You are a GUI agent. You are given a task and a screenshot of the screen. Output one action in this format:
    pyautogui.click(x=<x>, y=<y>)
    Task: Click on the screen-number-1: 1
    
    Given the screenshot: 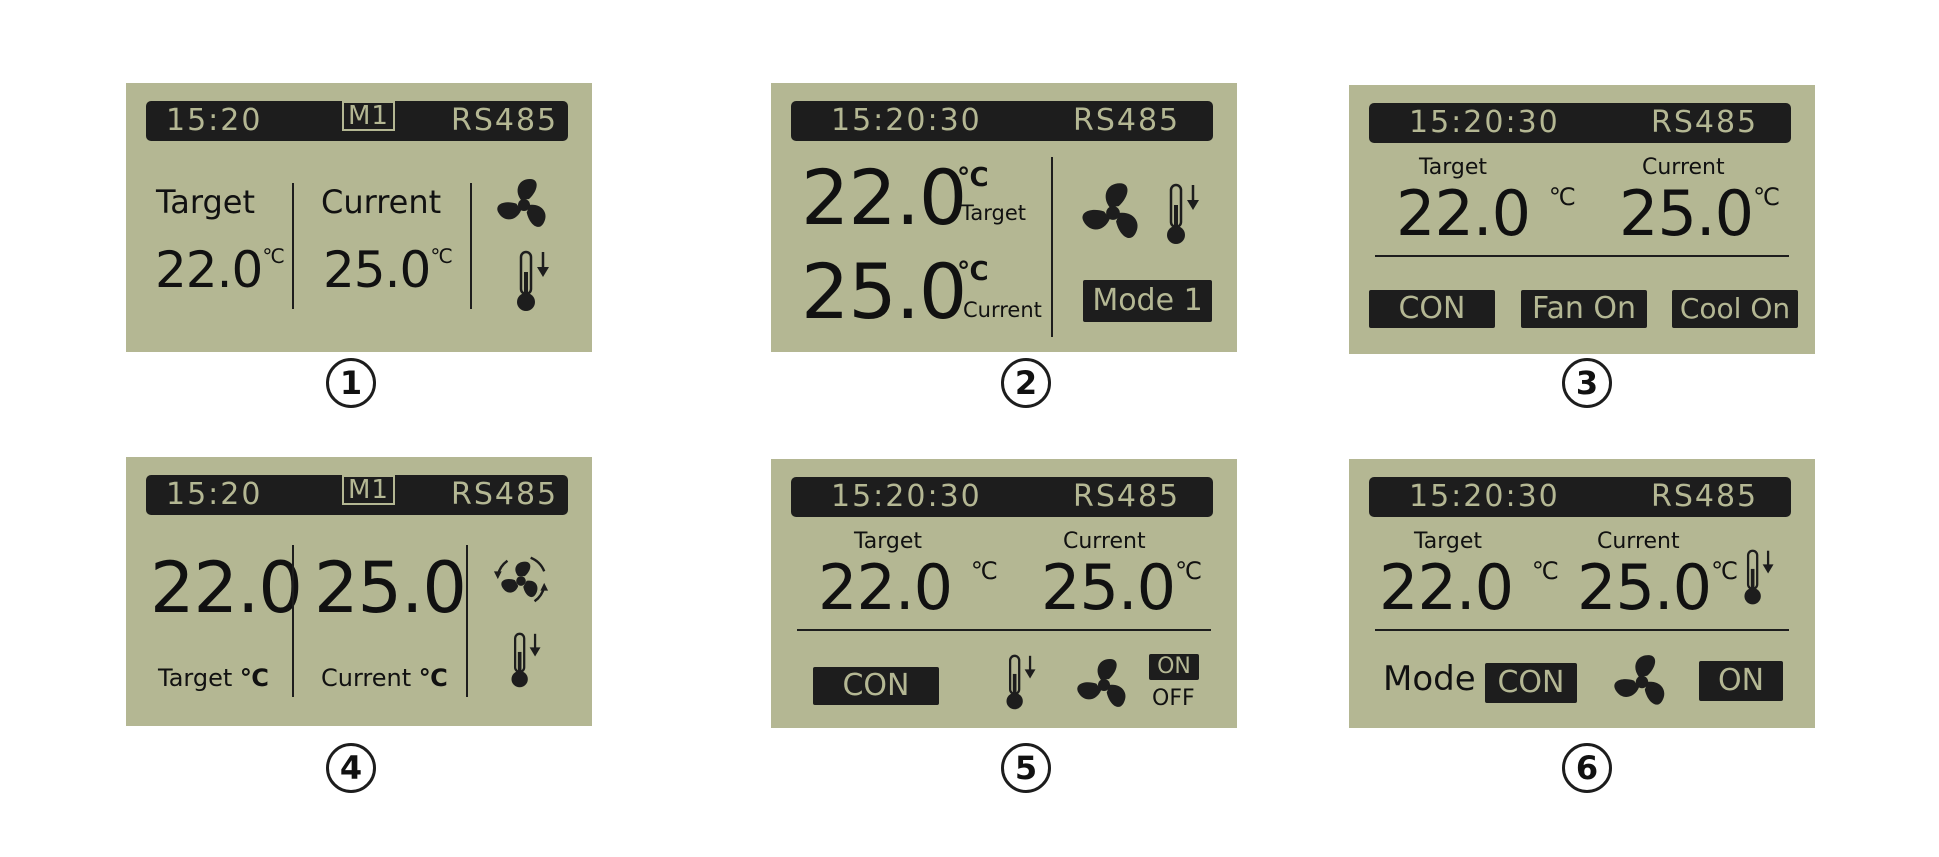 What is the action you would take?
    pyautogui.click(x=351, y=383)
    